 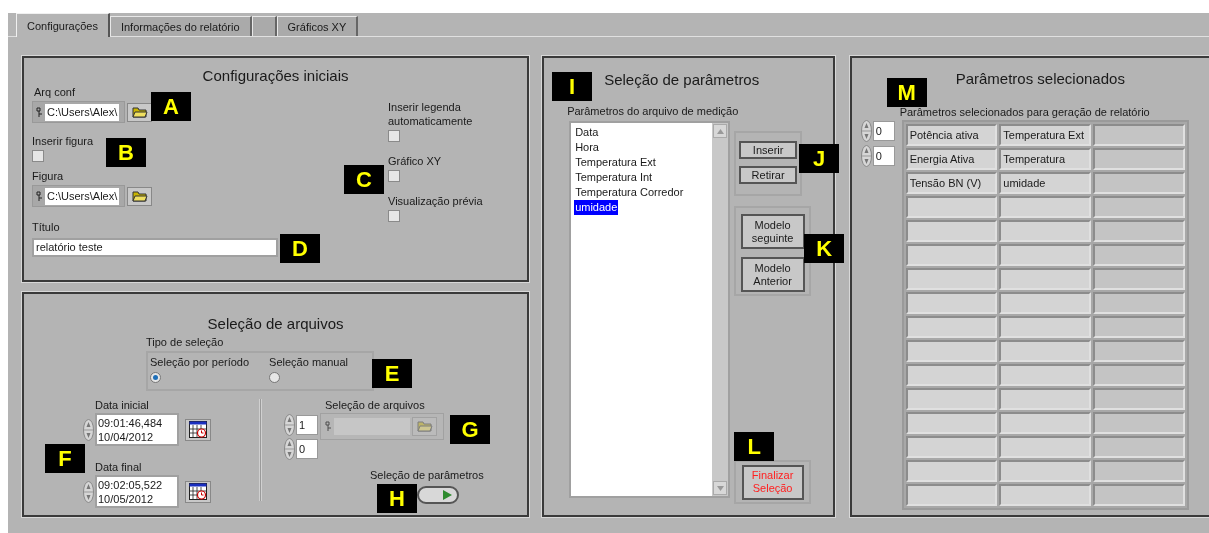 What do you see at coordinates (1045, 159) in the screenshot?
I see `table-cell: Temperatura` at bounding box center [1045, 159].